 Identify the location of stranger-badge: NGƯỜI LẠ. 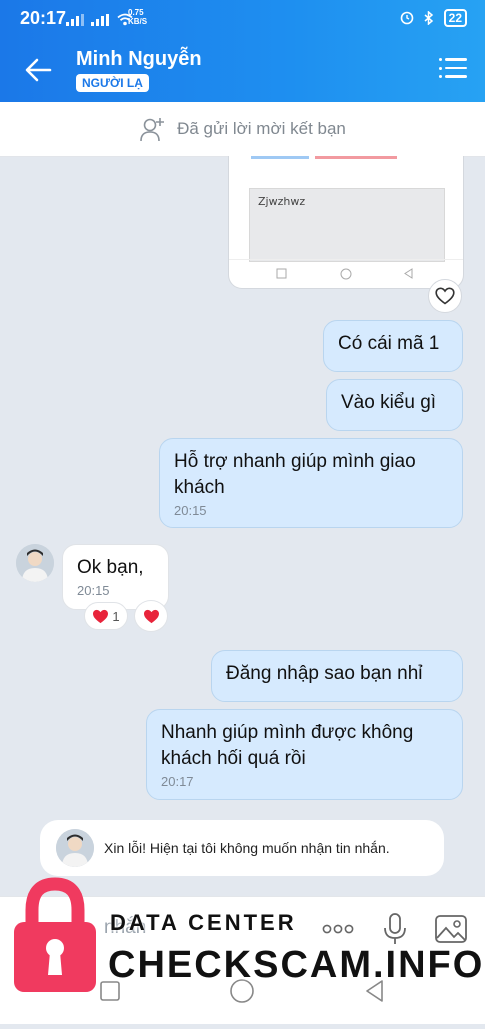
(112, 83).